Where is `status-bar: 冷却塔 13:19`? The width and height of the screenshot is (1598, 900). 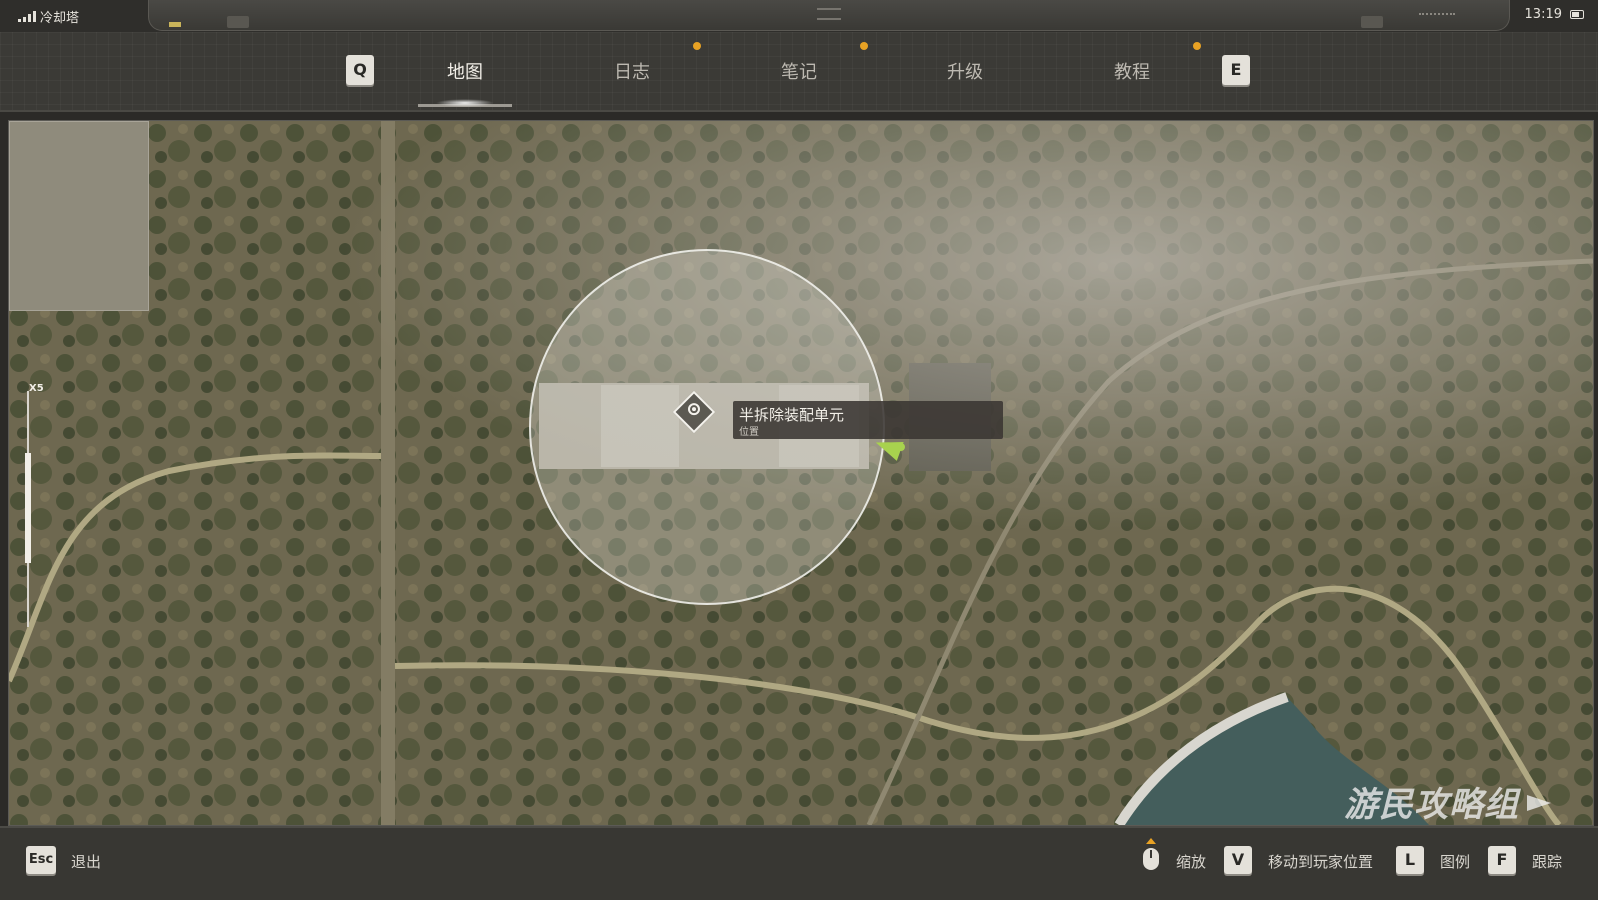
status-bar: 冷却塔 13:19 is located at coordinates (799, 16).